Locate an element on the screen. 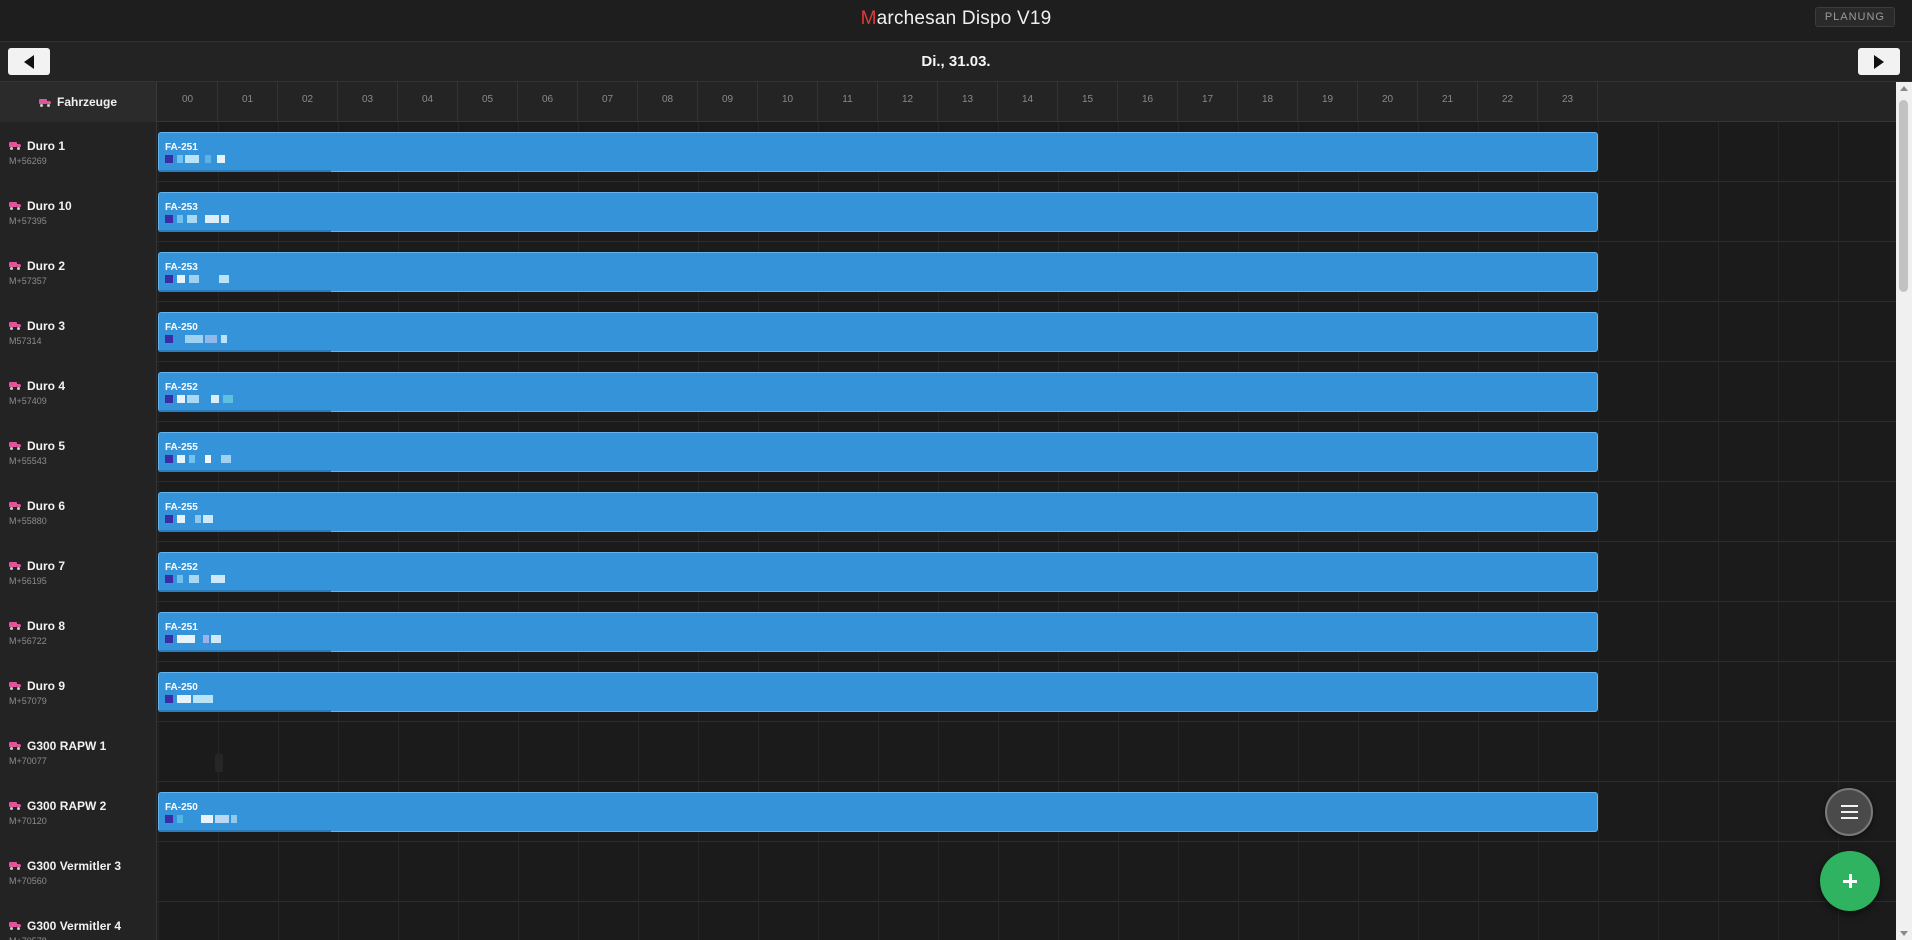 The width and height of the screenshot is (1912, 940). current-date: Di., 31.03. is located at coordinates (956, 61).